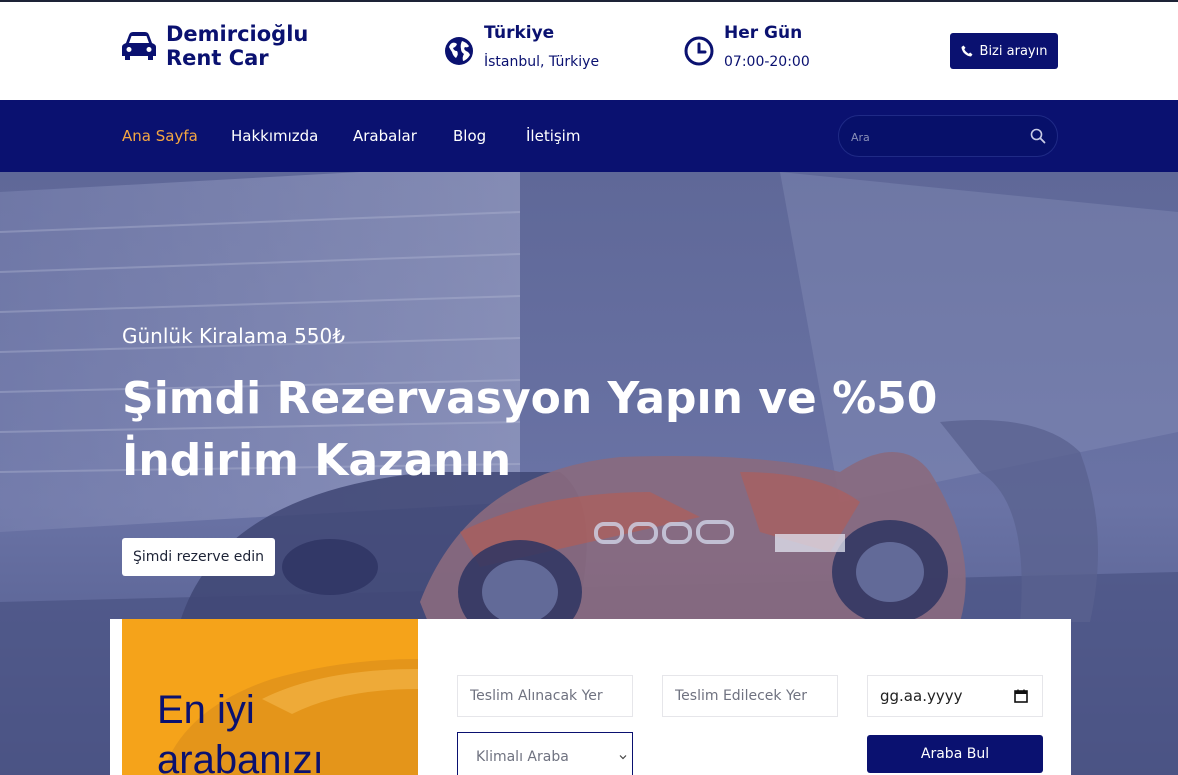 Image resolution: width=1178 pixels, height=775 pixels. What do you see at coordinates (385, 136) in the screenshot?
I see `nav-item-cars: Arabalar` at bounding box center [385, 136].